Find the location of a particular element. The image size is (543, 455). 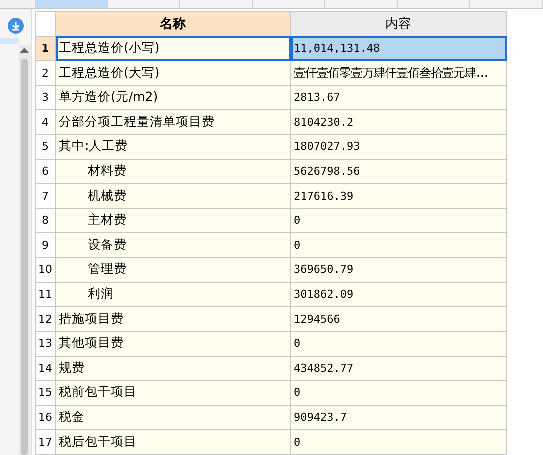

table-cell: 其他项目费 is located at coordinates (173, 343).